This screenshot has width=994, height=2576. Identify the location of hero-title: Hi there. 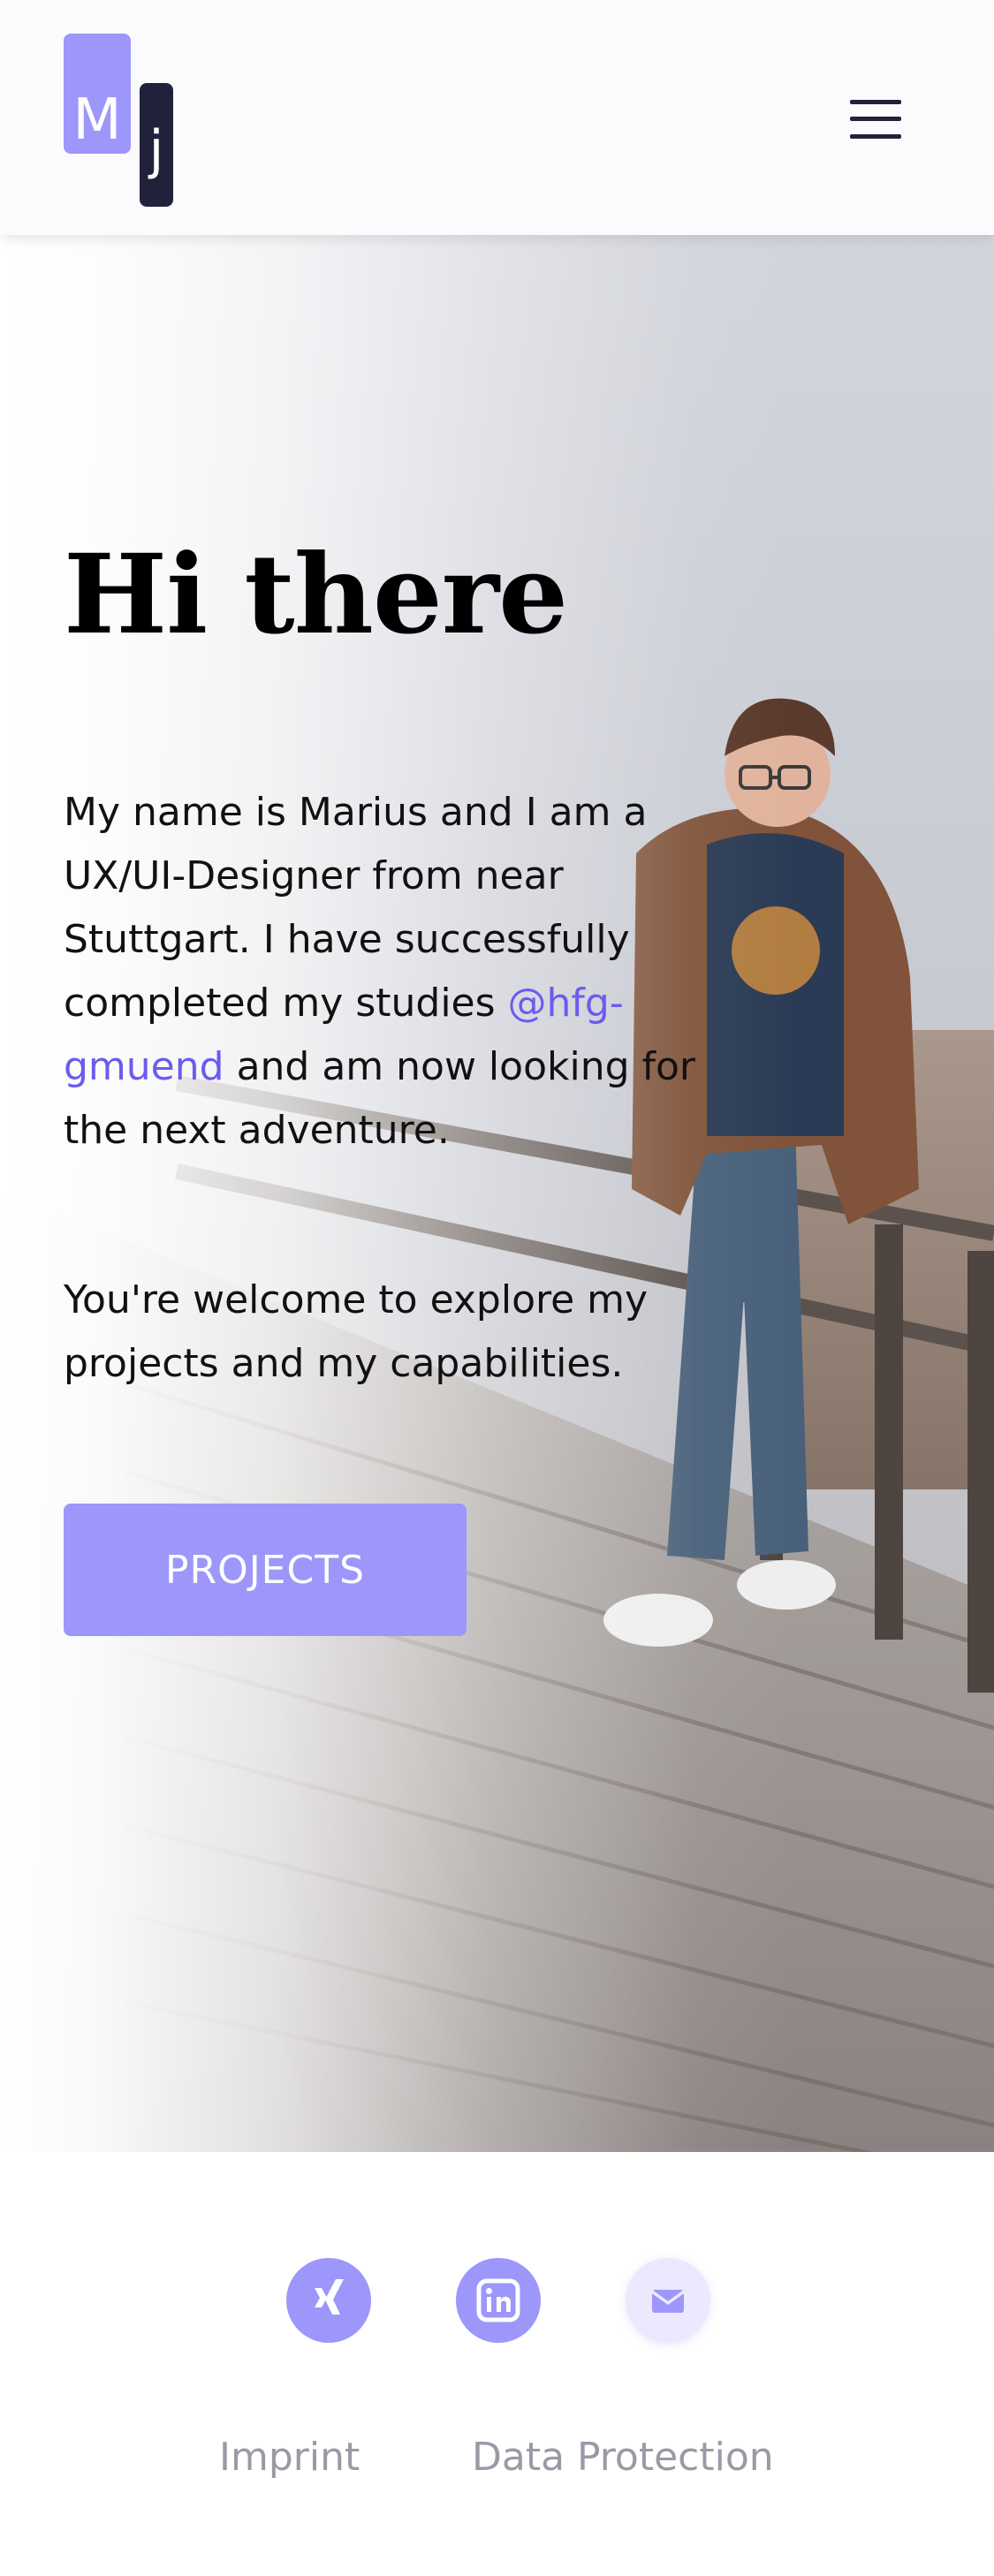
(316, 595).